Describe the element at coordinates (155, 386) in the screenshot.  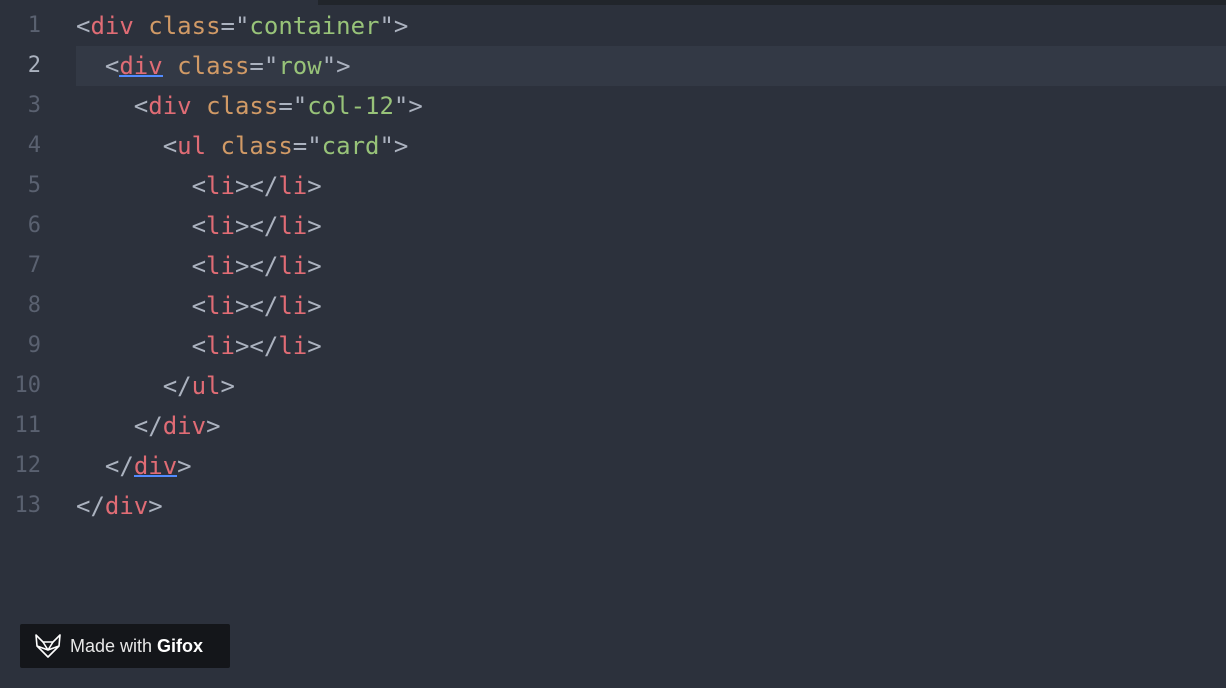
I see `code-line-content: </ul>` at that location.